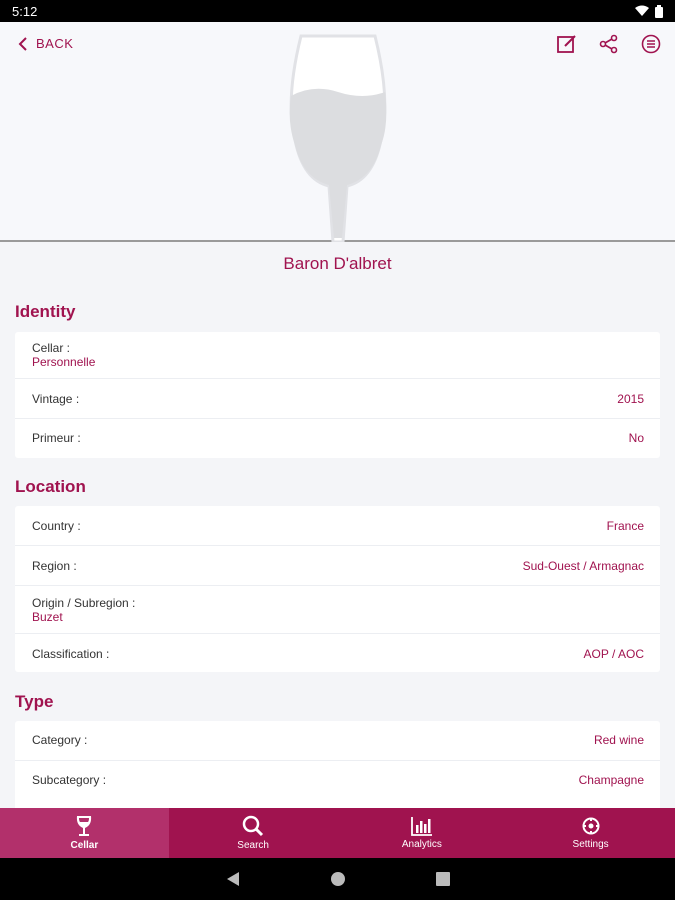  What do you see at coordinates (56, 399) in the screenshot?
I see `vintage-label: Vintage :` at bounding box center [56, 399].